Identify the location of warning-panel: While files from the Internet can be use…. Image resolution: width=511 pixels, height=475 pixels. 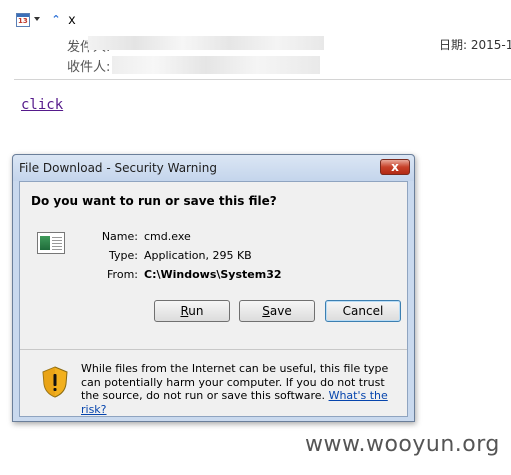
(213, 383).